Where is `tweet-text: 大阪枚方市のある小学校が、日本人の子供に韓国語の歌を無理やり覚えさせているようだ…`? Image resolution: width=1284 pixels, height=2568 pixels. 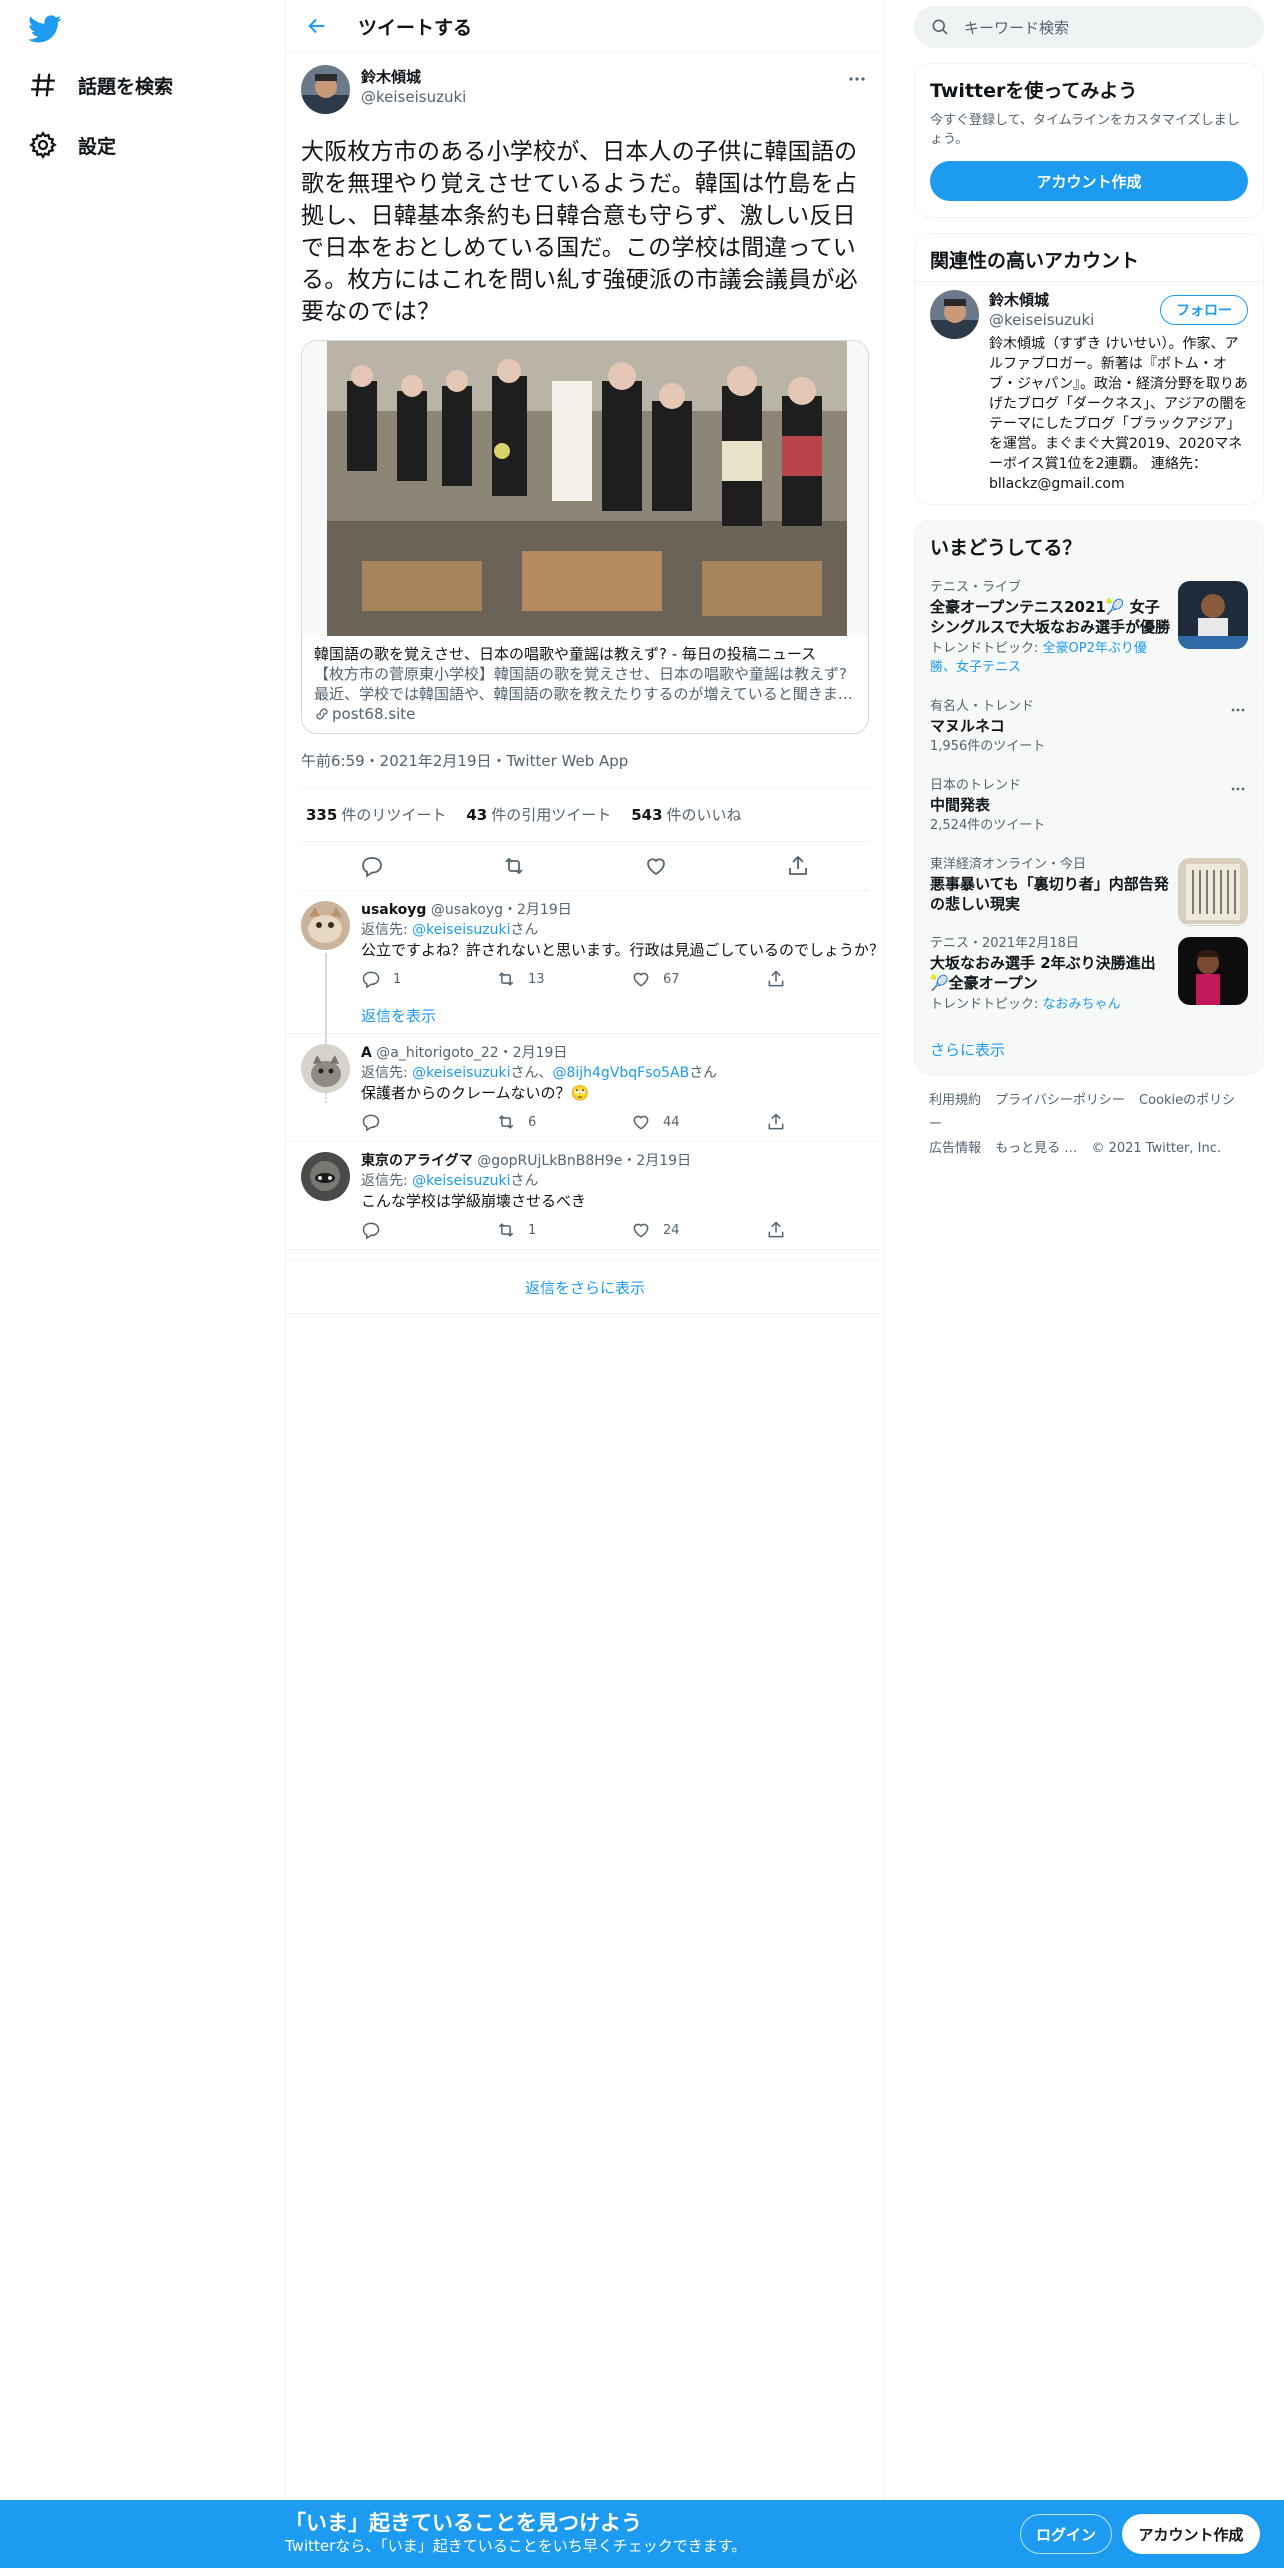
tweet-text: 大阪枚方市のある小学校が、日本人の子供に韓国語の歌を無理やり覚えさせているようだ… is located at coordinates (579, 232).